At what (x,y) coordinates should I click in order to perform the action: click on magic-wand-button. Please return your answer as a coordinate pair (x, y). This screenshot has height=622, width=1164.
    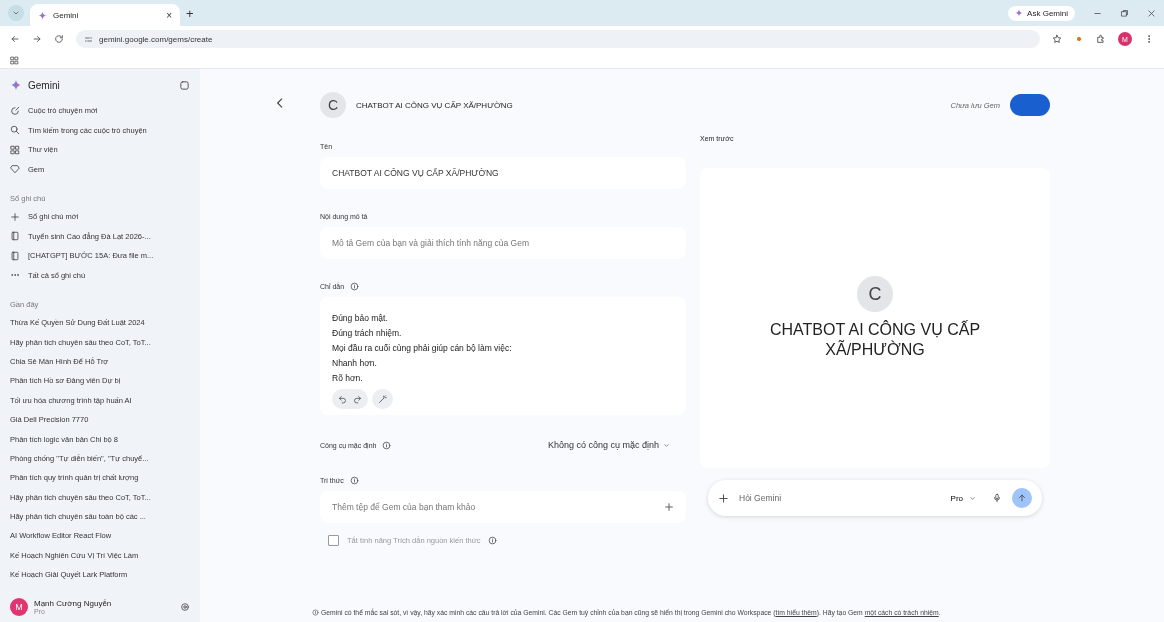
    Looking at the image, I should click on (382, 399).